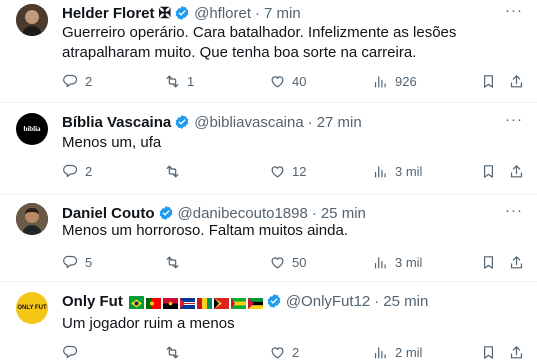 The width and height of the screenshot is (537, 362). I want to click on user-handle: @OnlyFut12, so click(328, 301).